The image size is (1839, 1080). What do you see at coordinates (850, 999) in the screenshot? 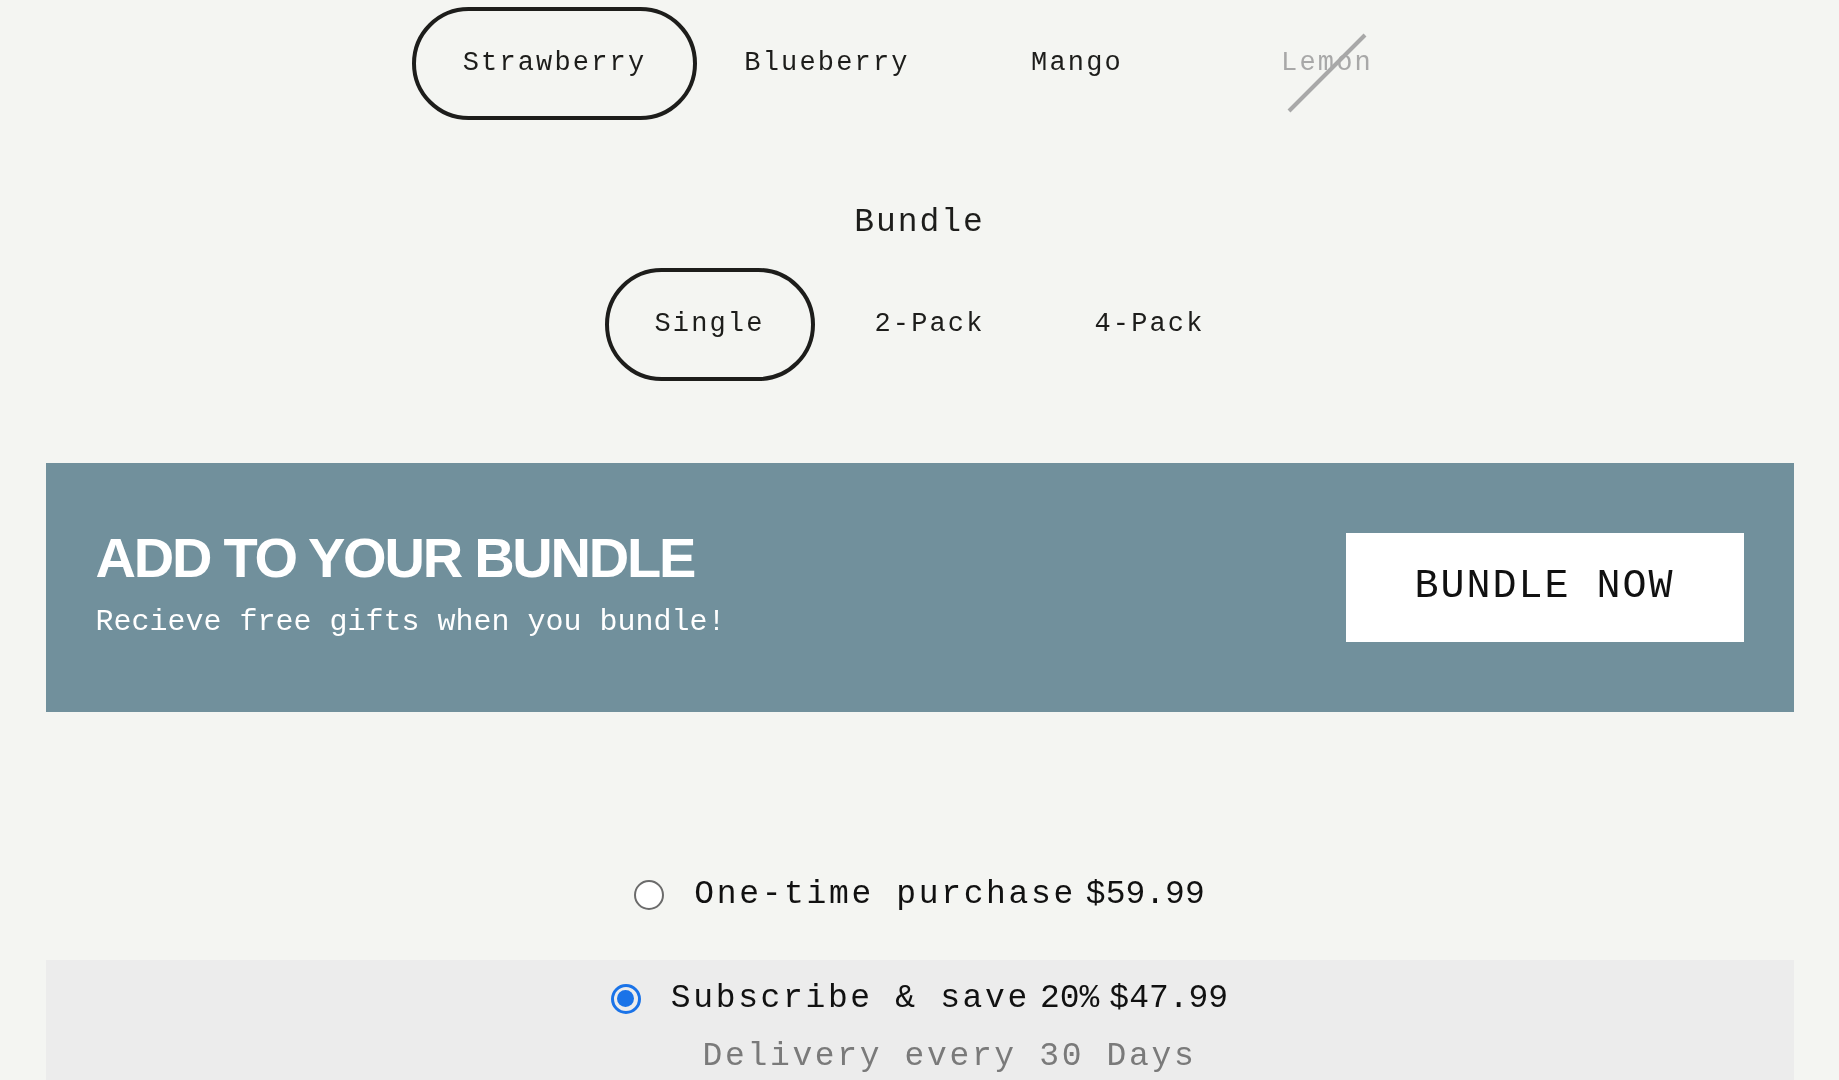
I see `option-label: Subscribe & save` at bounding box center [850, 999].